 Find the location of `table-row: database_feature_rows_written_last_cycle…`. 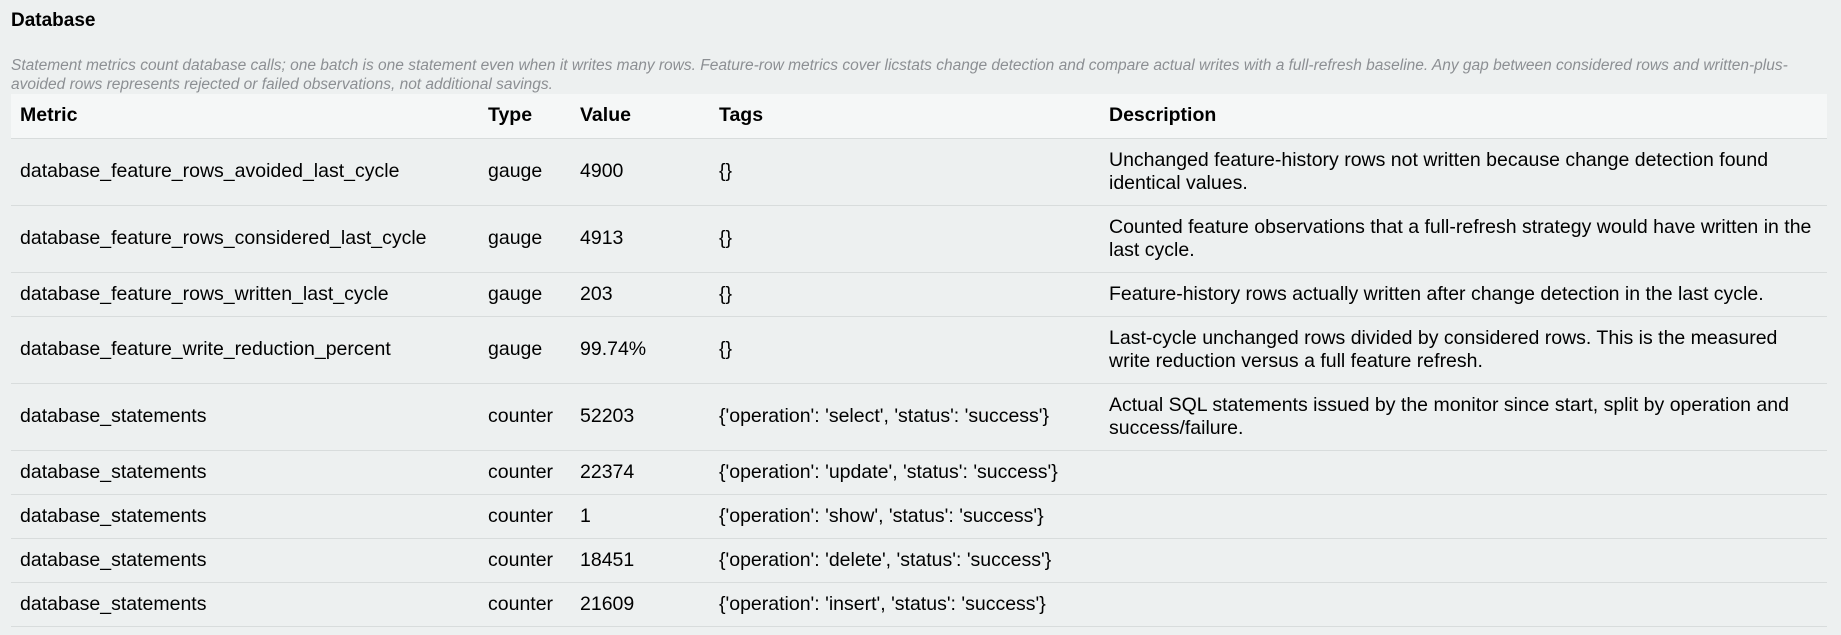

table-row: database_feature_rows_written_last_cycle… is located at coordinates (919, 294).